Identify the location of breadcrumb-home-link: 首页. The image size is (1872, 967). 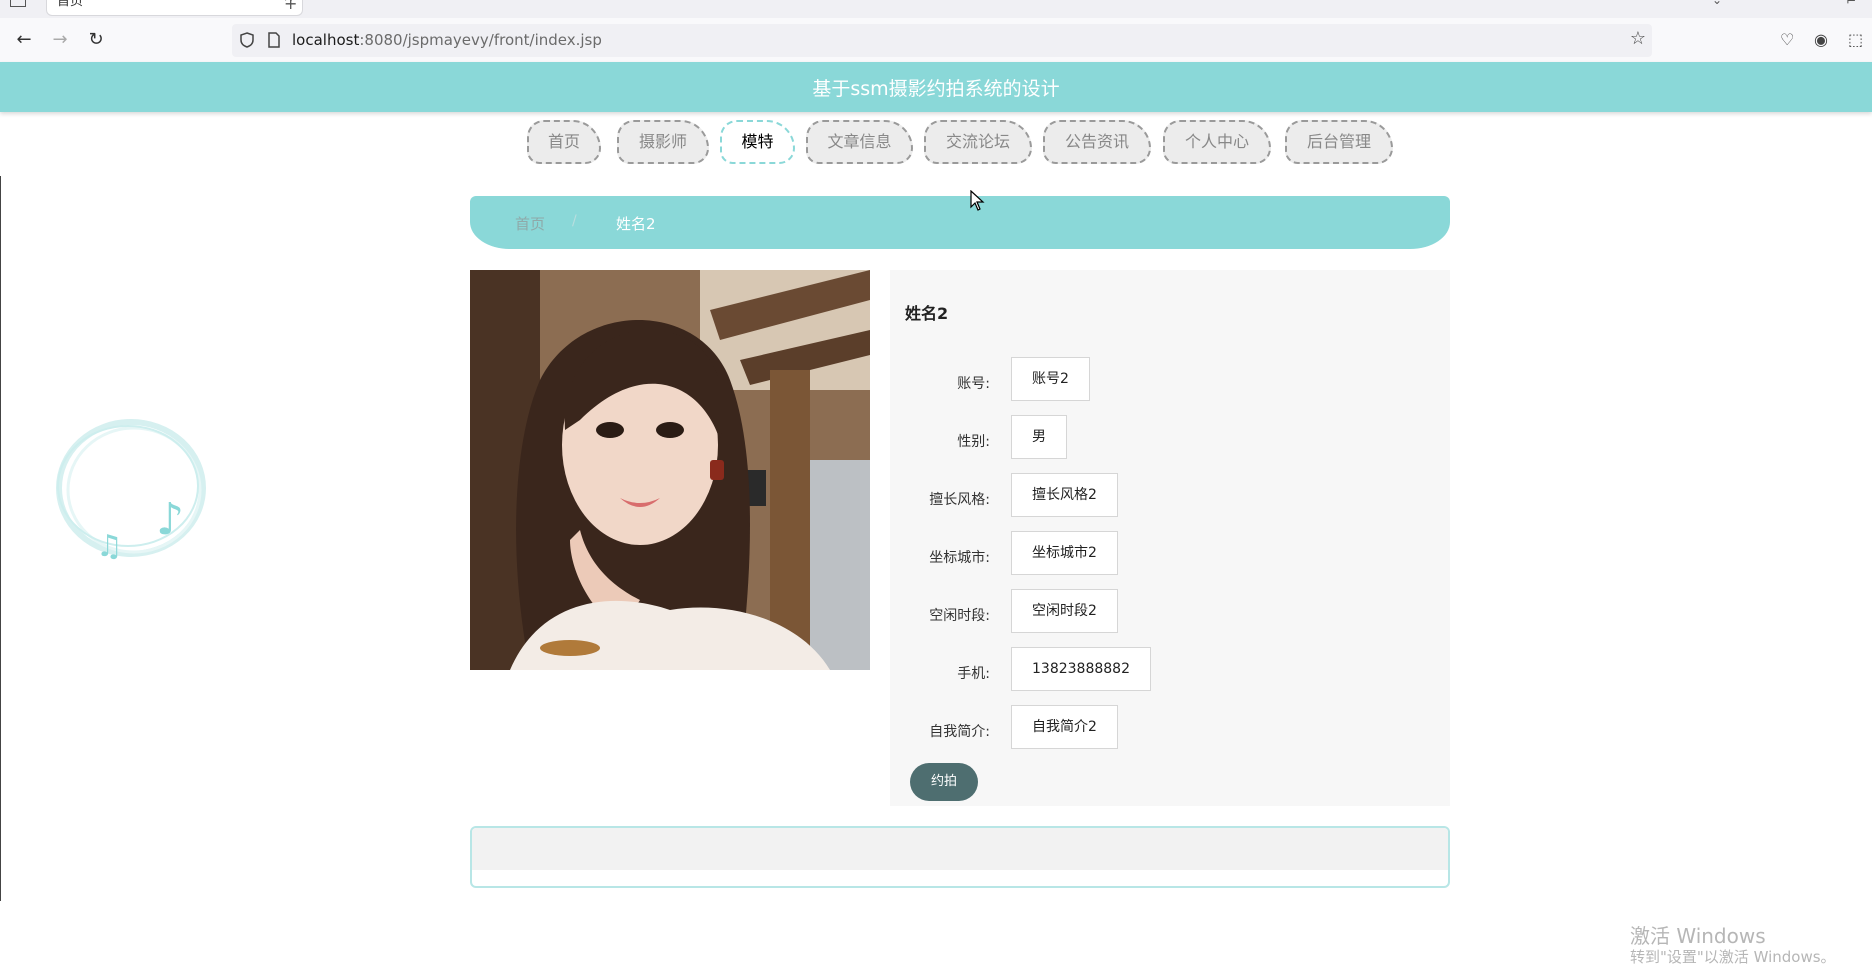
(530, 223).